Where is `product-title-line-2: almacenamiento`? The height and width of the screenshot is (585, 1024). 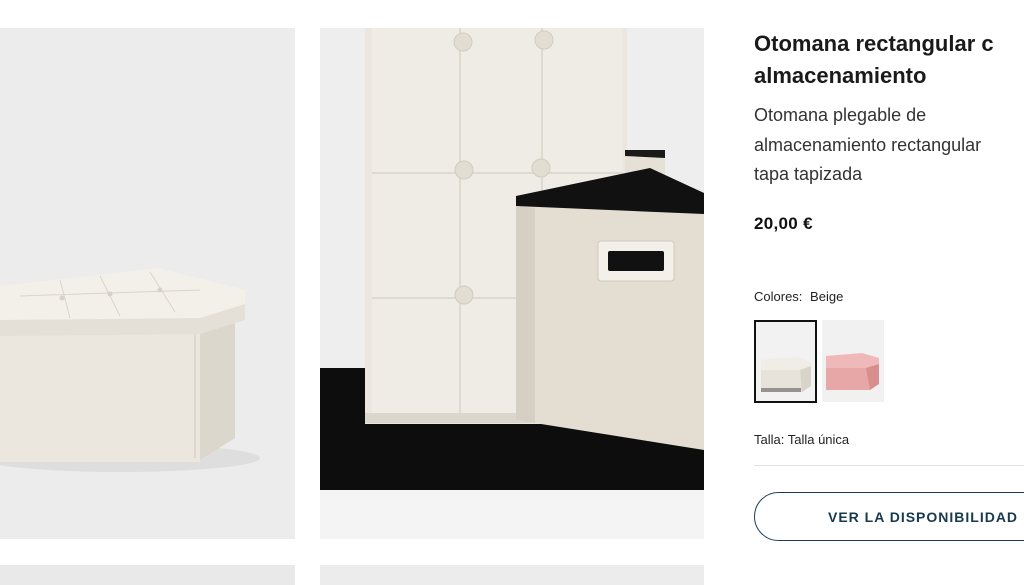
product-title-line-2: almacenamiento is located at coordinates (840, 75).